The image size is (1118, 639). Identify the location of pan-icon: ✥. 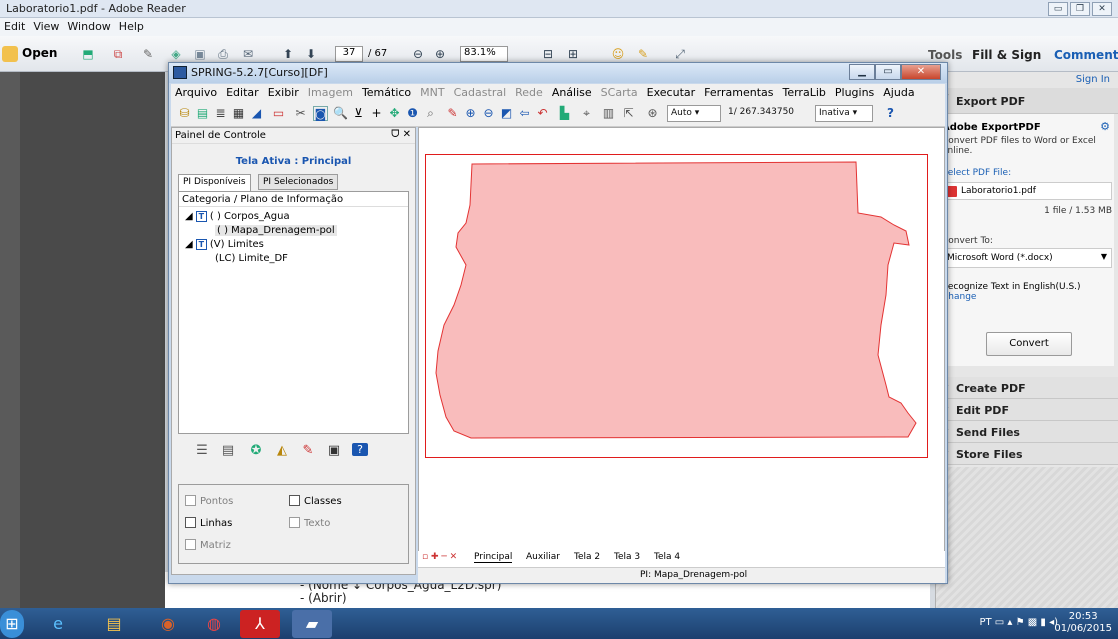
(394, 113).